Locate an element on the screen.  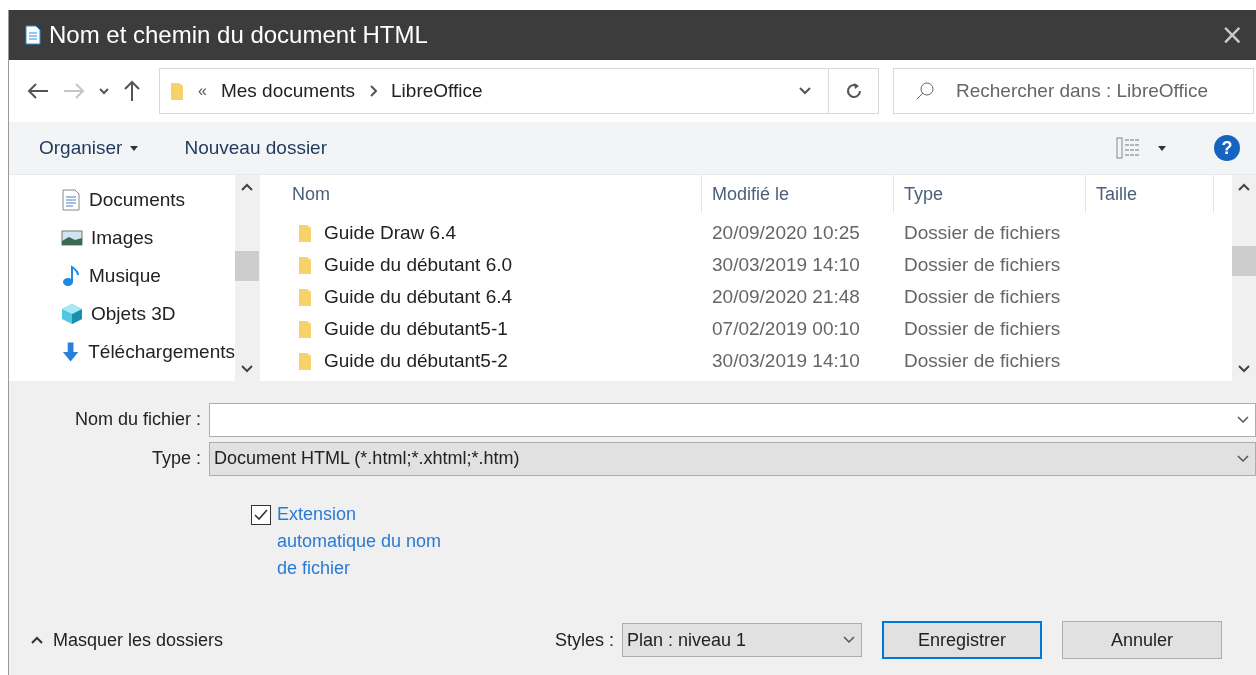
breadcrumb-item: Mes documents is located at coordinates (288, 91).